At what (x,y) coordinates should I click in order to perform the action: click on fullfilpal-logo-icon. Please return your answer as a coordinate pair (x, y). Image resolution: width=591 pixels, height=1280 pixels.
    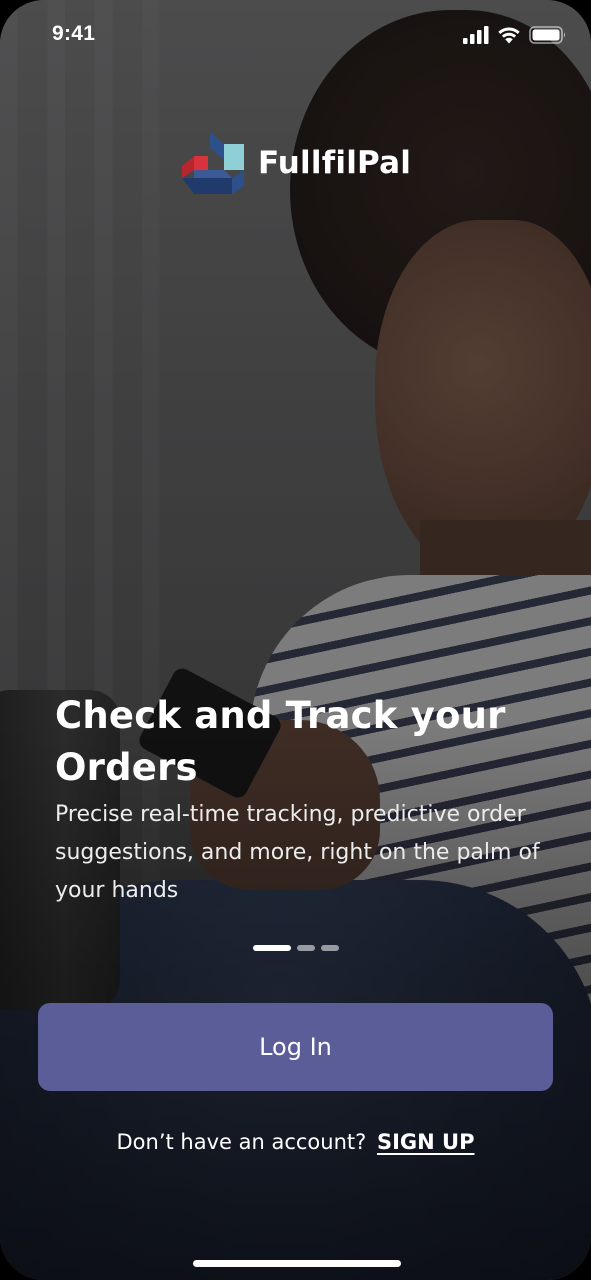
    Looking at the image, I should click on (212, 163).